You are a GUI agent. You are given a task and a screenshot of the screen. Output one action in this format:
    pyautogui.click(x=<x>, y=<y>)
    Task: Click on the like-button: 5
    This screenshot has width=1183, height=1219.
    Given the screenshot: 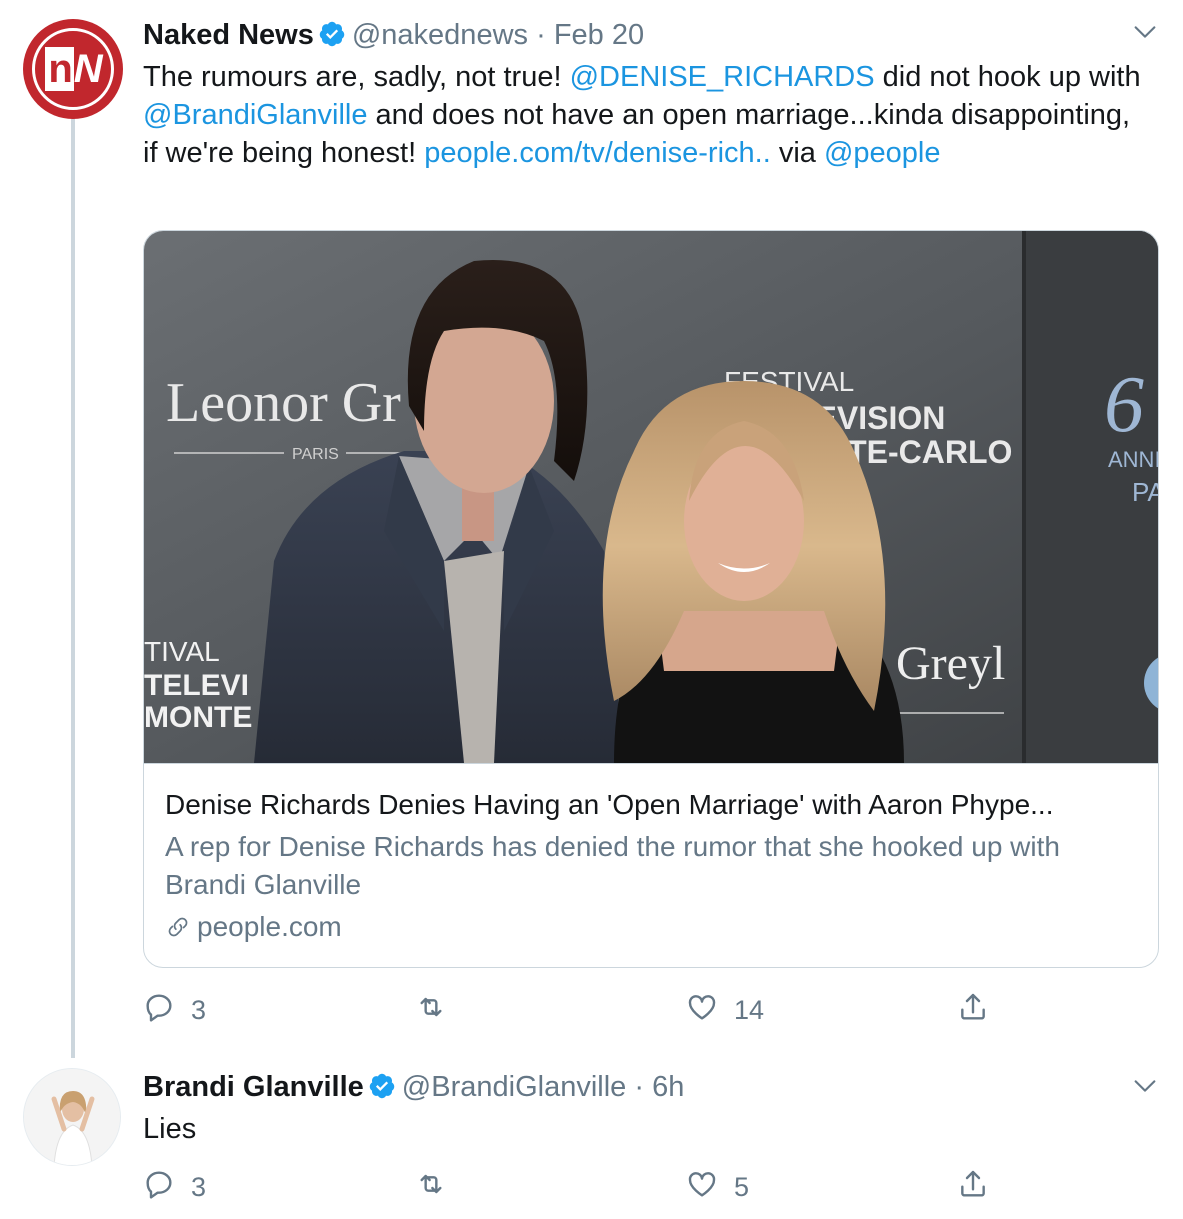 What is the action you would take?
    pyautogui.click(x=717, y=1187)
    